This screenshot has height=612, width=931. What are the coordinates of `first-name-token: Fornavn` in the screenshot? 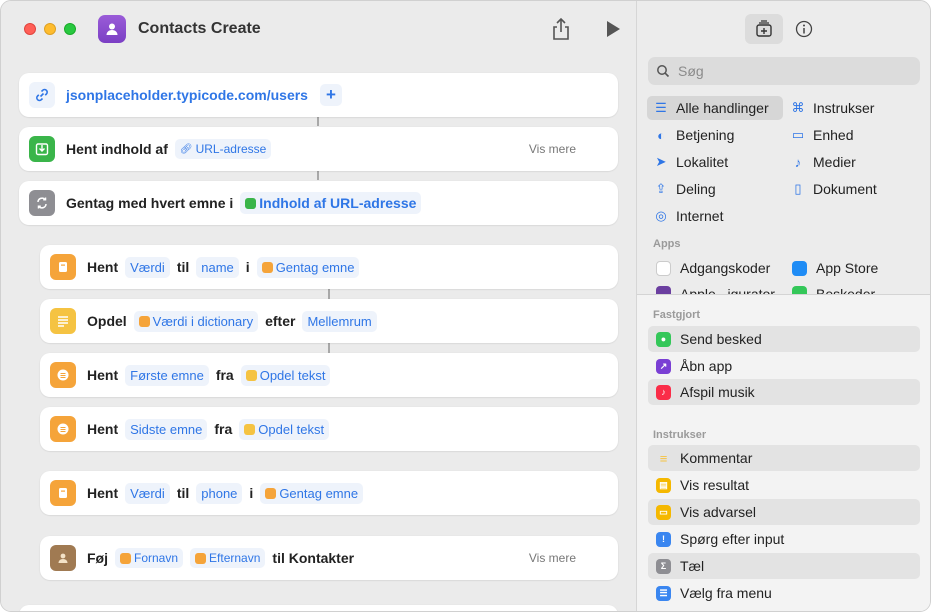 It's located at (149, 558).